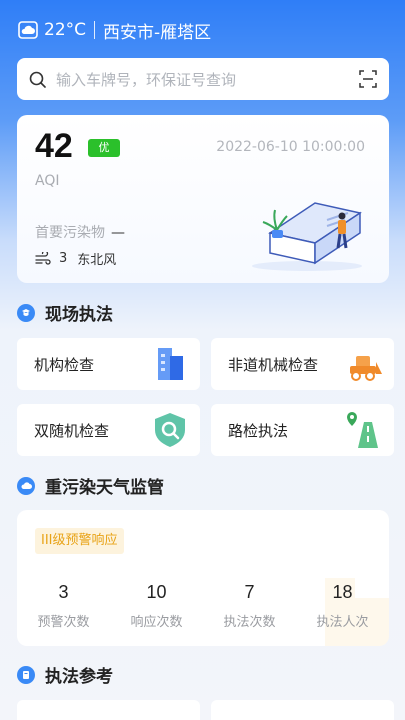 This screenshot has height=720, width=405. I want to click on tile-label: 非道机械检查, so click(273, 365).